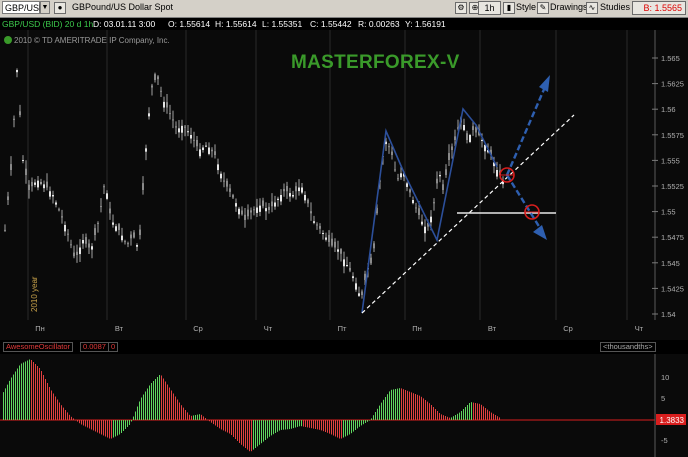 The width and height of the screenshot is (688, 457). What do you see at coordinates (60, 8) in the screenshot?
I see `lock-icon: ●` at bounding box center [60, 8].